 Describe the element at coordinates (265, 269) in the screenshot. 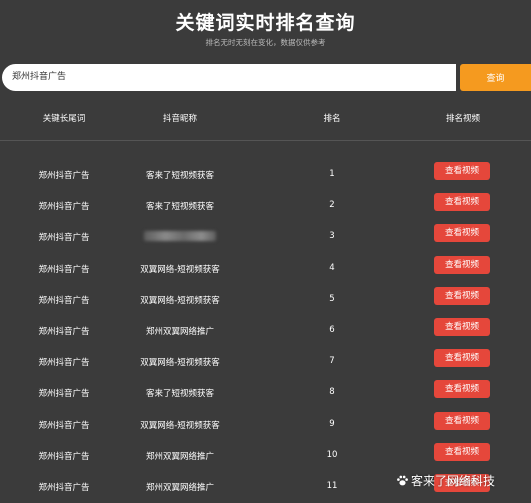

I see `table-row: 郑州抖音广告 双翼网络-短视频获客 4 查看视频` at that location.